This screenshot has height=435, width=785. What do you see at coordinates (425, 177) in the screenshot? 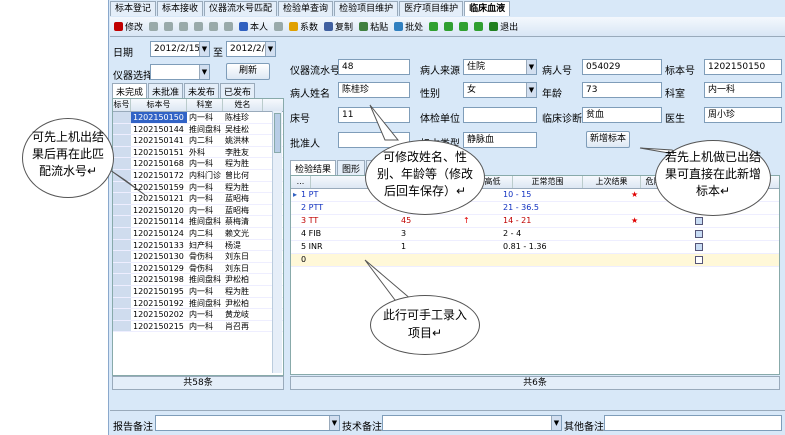
I see `callout-middle: 可修改姓名、性别、年龄等（修改后回车保存）↵` at bounding box center [425, 177].